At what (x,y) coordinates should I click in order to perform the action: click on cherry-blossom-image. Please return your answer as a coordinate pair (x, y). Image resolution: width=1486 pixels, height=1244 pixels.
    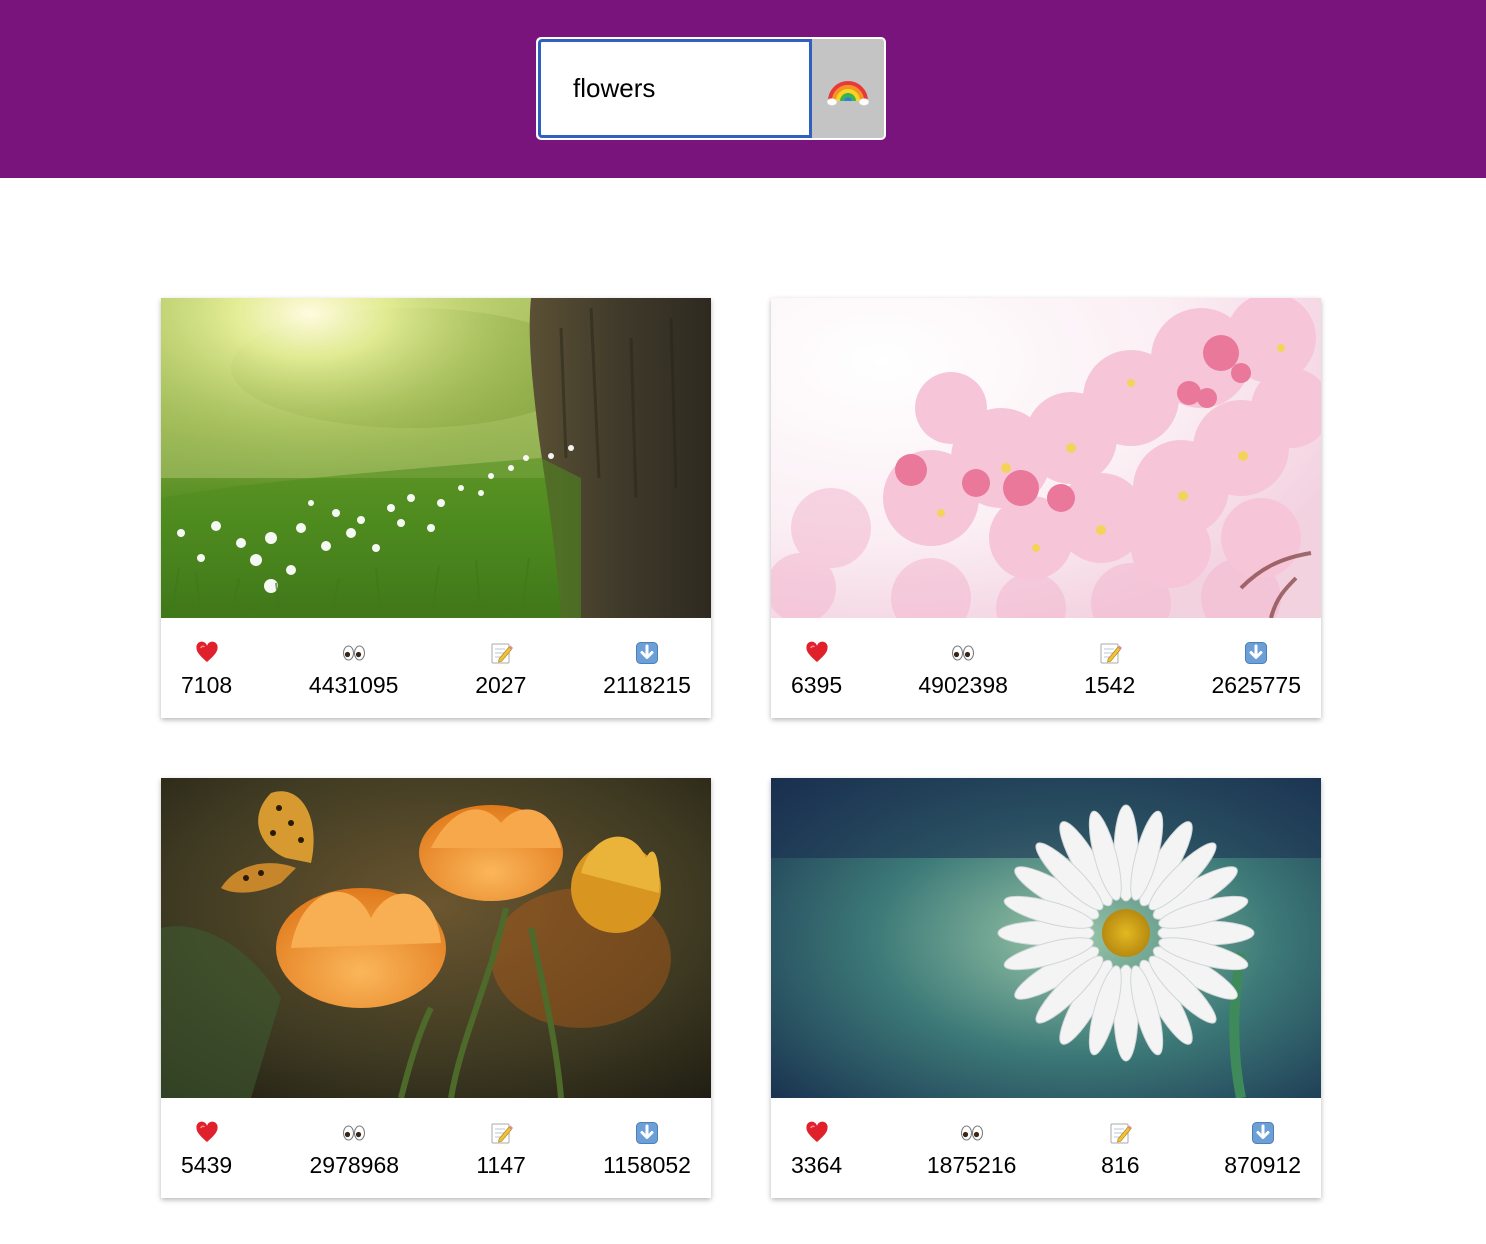
    Looking at the image, I should click on (1046, 458).